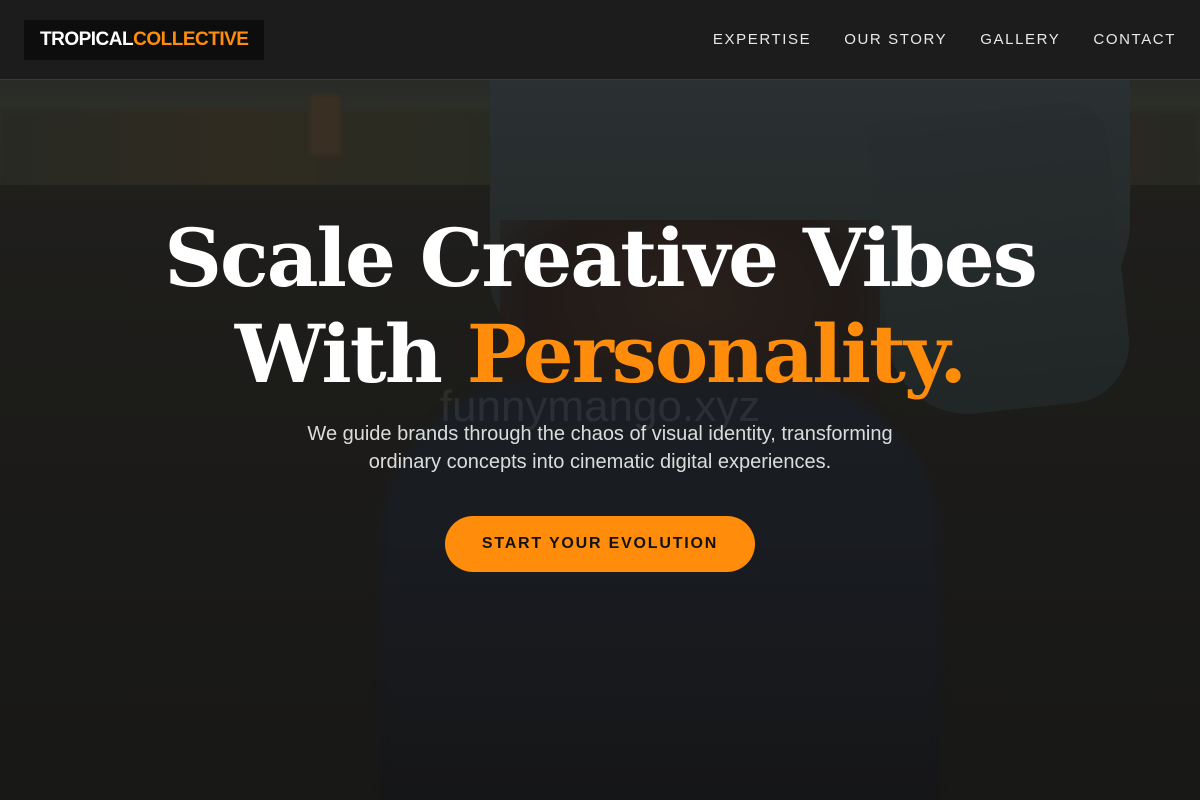  Describe the element at coordinates (895, 39) in the screenshot. I see `nav-link-our-story: OUR STORY` at that location.